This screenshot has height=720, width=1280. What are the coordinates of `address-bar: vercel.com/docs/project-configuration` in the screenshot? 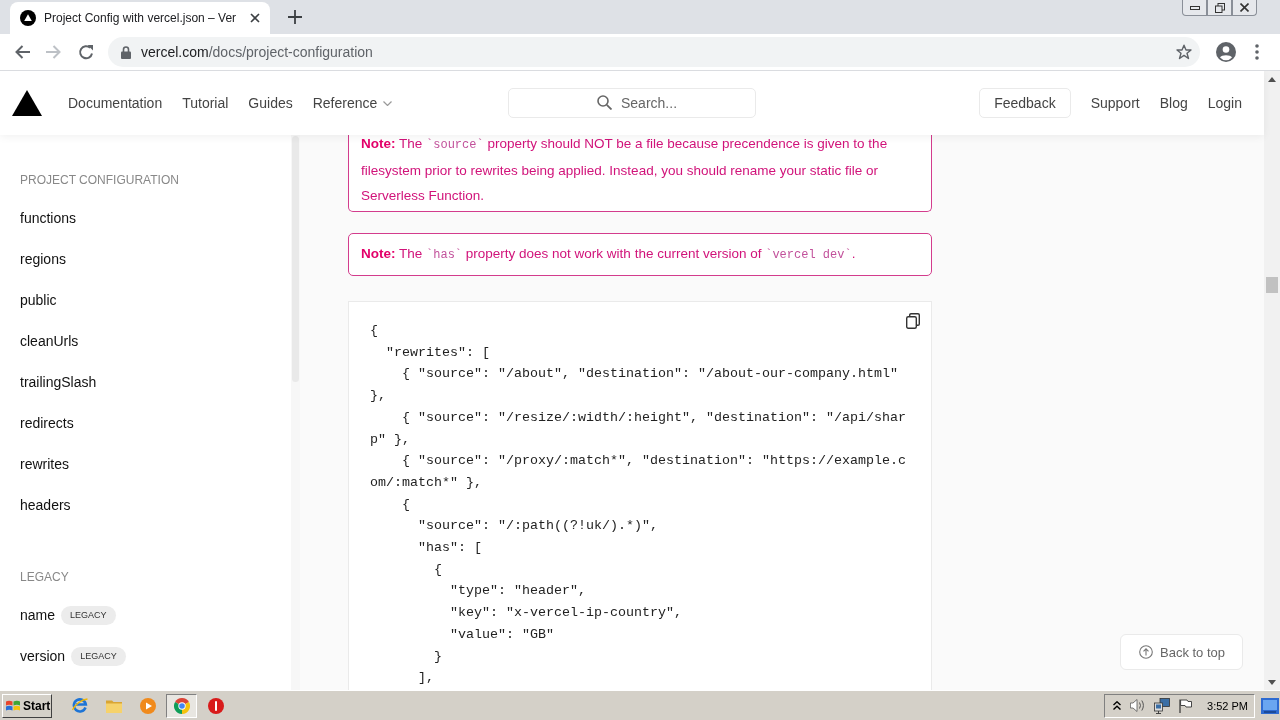 It's located at (654, 52).